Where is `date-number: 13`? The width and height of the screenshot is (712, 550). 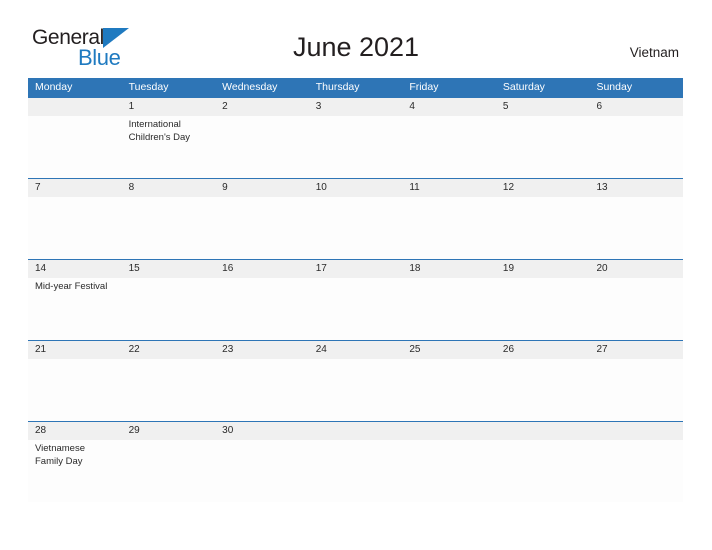 date-number: 13 is located at coordinates (636, 188).